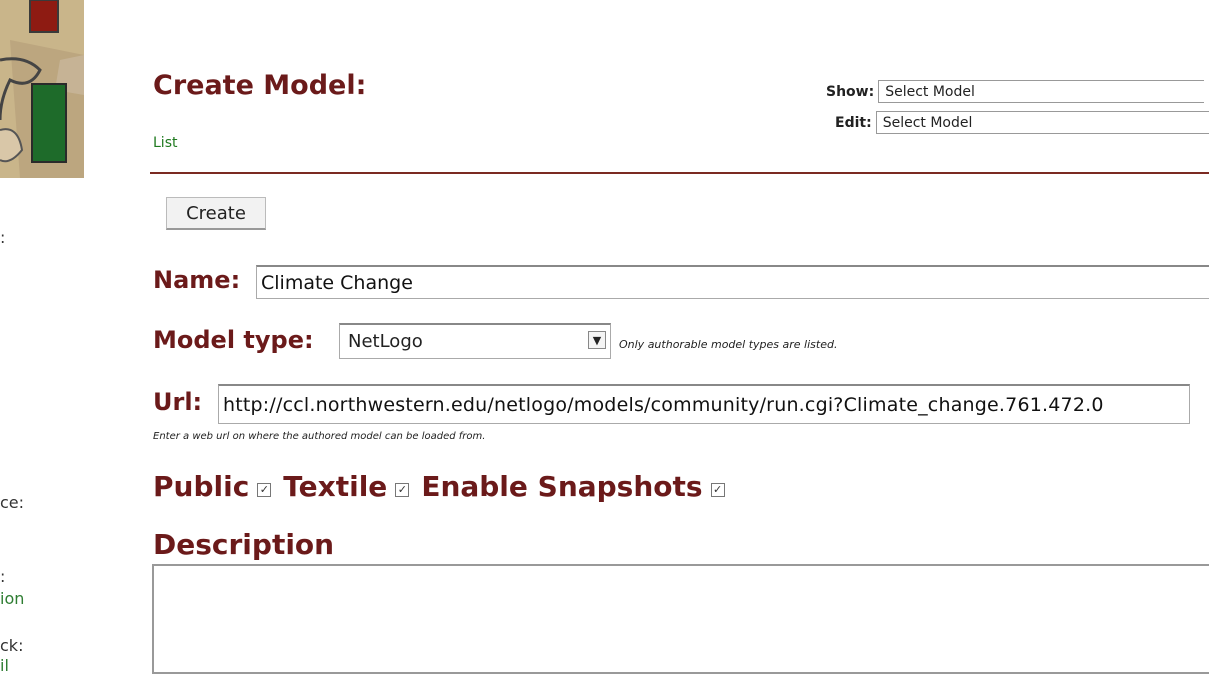 The image size is (1209, 675). Describe the element at coordinates (12, 598) in the screenshot. I see `sidebar-link-fragment: ion` at that location.